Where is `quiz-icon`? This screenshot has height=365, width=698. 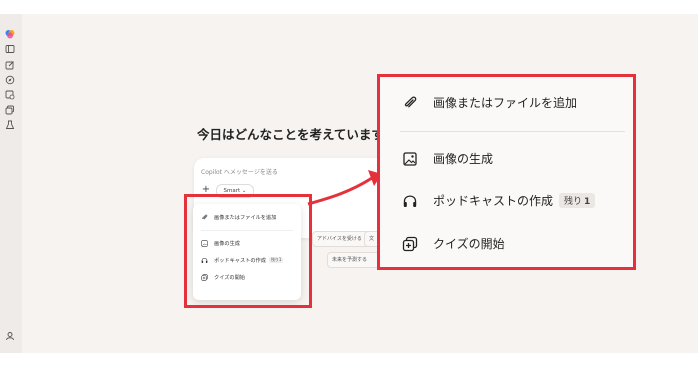 quiz-icon is located at coordinates (410, 244).